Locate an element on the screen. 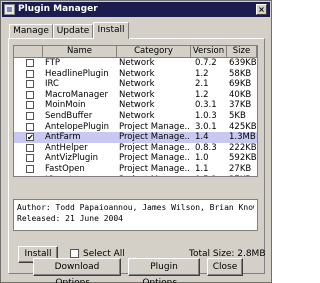 Image resolution: width=320 pixels, height=283 pixels. table-row: SendBuffer Network 1.0.3 5KB is located at coordinates (135, 116).